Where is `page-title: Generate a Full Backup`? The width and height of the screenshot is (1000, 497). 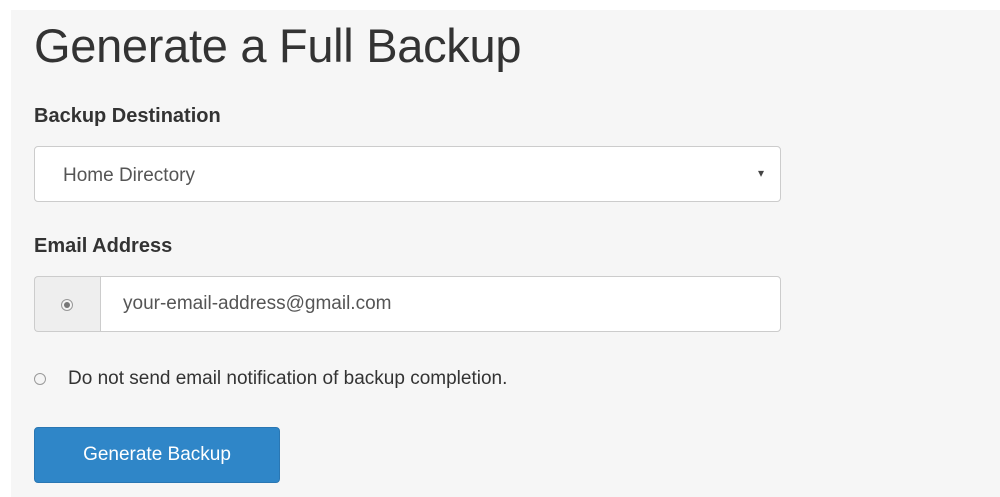 page-title: Generate a Full Backup is located at coordinates (278, 45).